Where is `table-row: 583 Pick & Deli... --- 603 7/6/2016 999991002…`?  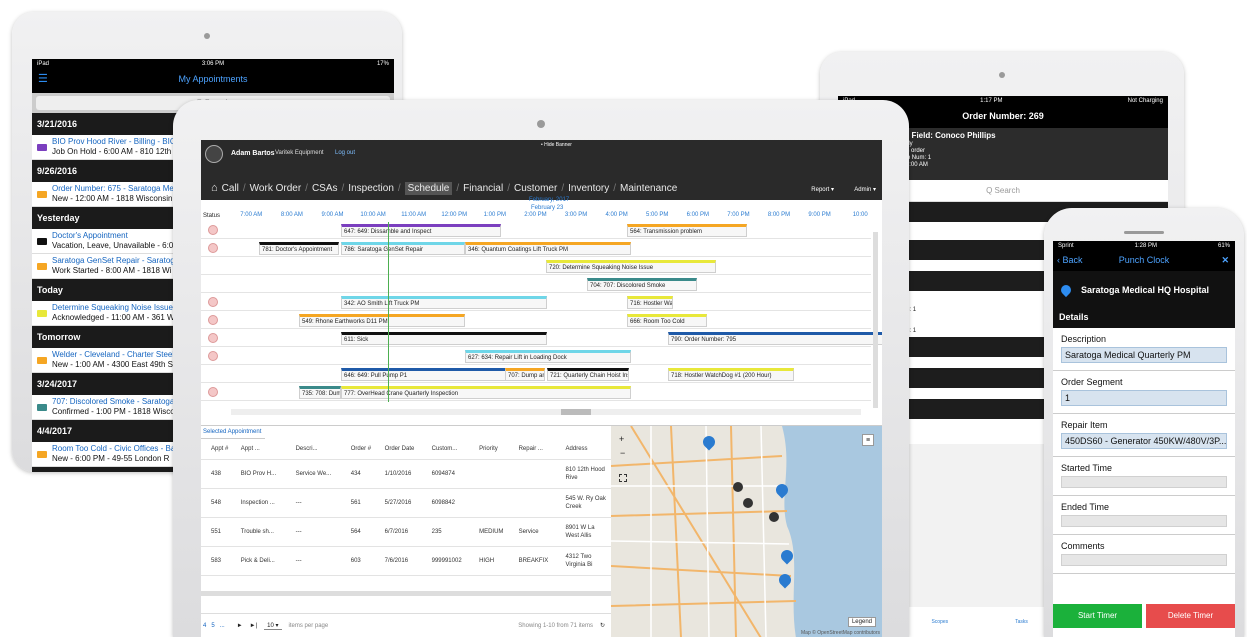
table-row: 583 Pick & Deli... --- 603 7/6/2016 999991002… is located at coordinates (406, 561).